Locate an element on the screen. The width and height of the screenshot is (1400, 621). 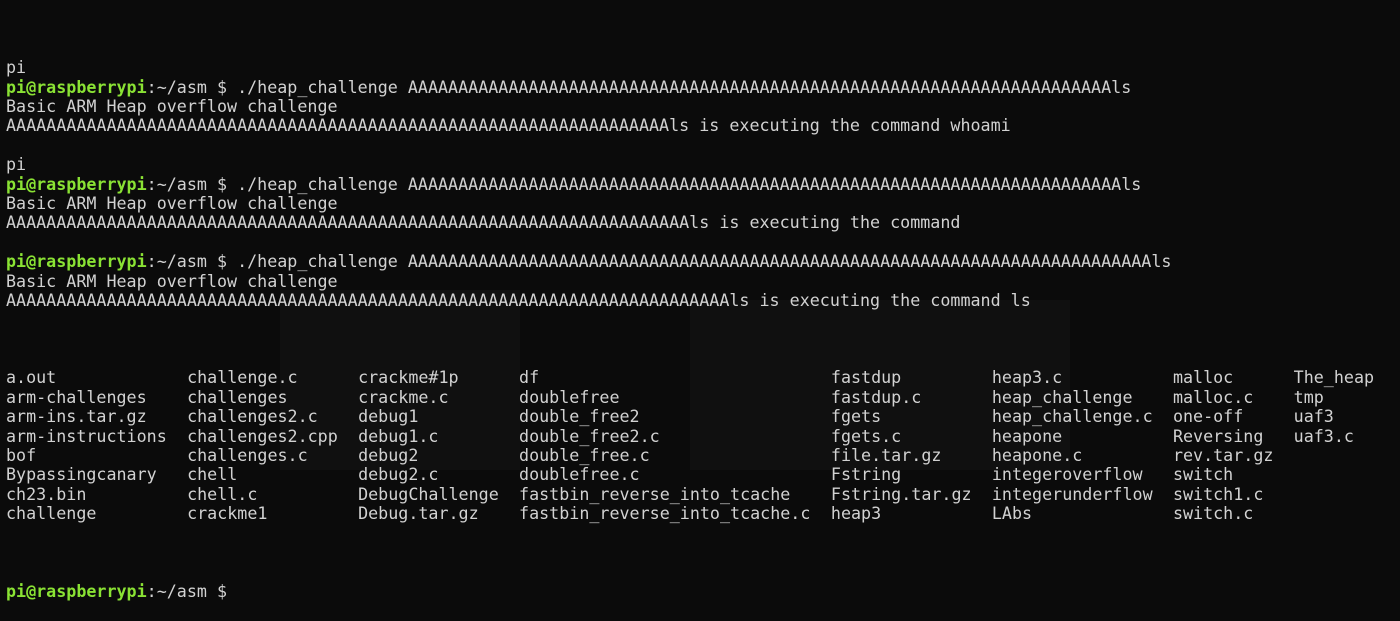
ls-file-entry: double_free.c is located at coordinates (584, 455).